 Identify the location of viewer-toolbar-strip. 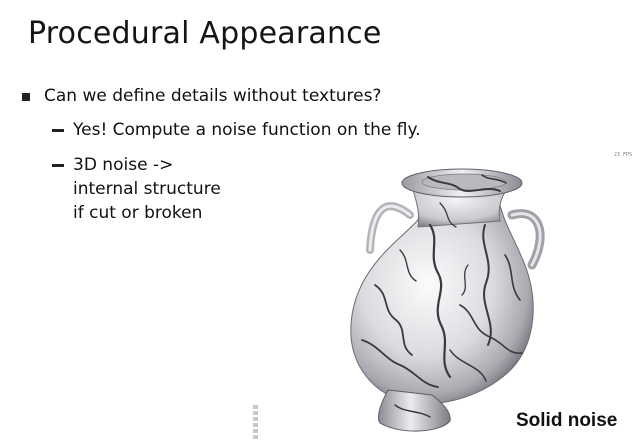
(255, 422).